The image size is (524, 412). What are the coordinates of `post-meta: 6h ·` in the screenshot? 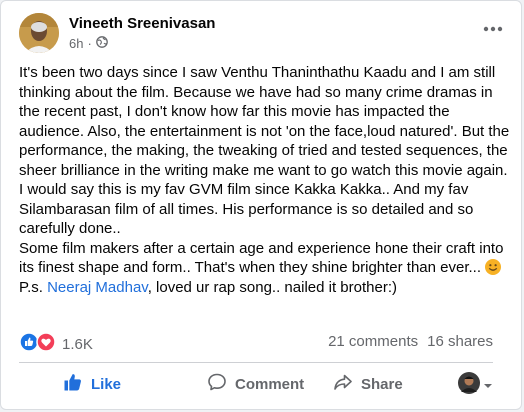 It's located at (88, 43).